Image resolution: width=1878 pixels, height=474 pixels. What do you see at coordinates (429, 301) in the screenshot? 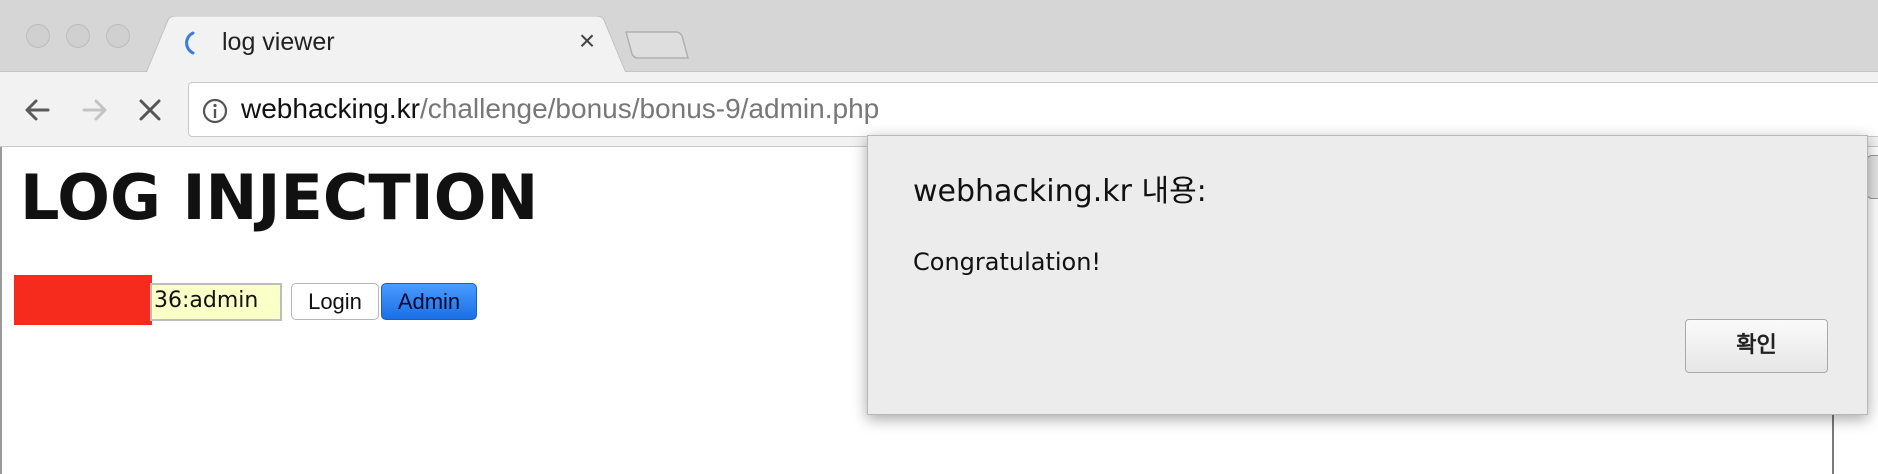
I see `admin-button: Admin` at bounding box center [429, 301].